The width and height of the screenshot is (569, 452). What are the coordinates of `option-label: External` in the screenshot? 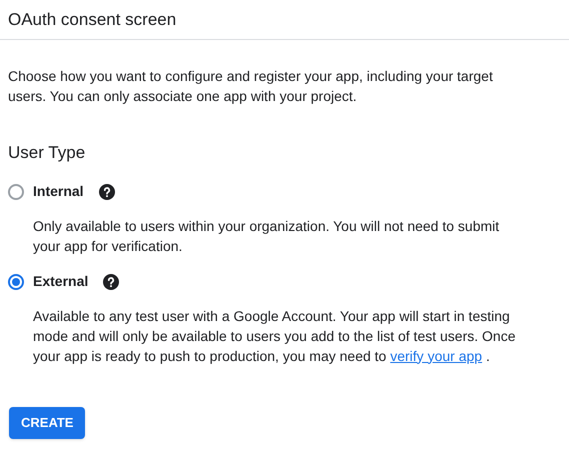 It's located at (60, 281).